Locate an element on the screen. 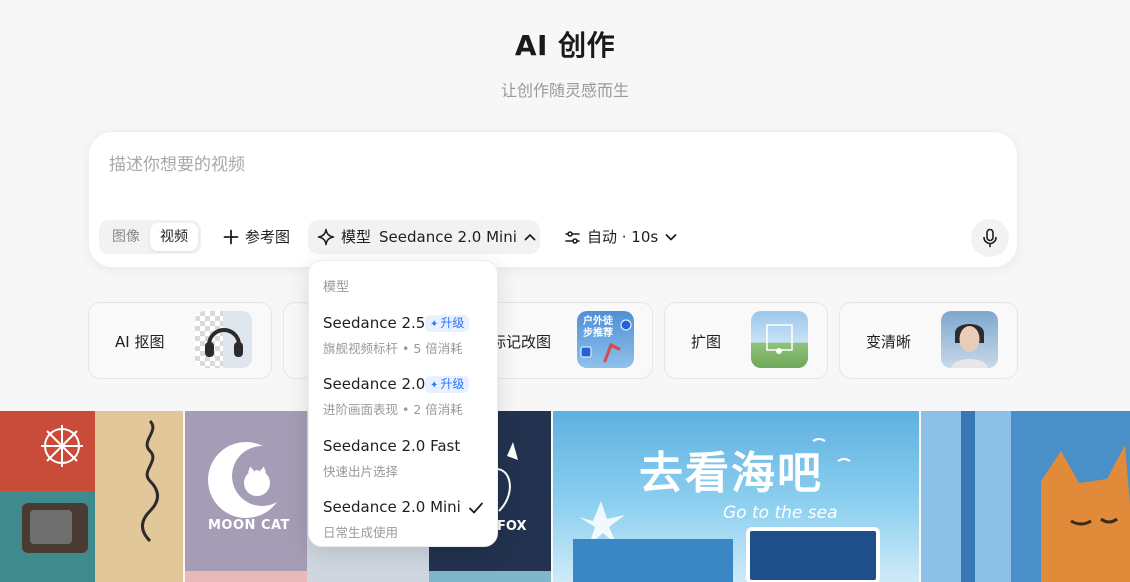 Image resolution: width=1130 pixels, height=582 pixels. feature-card-mark-edit: 标记改图 户外徒步推荐 is located at coordinates (570, 340).